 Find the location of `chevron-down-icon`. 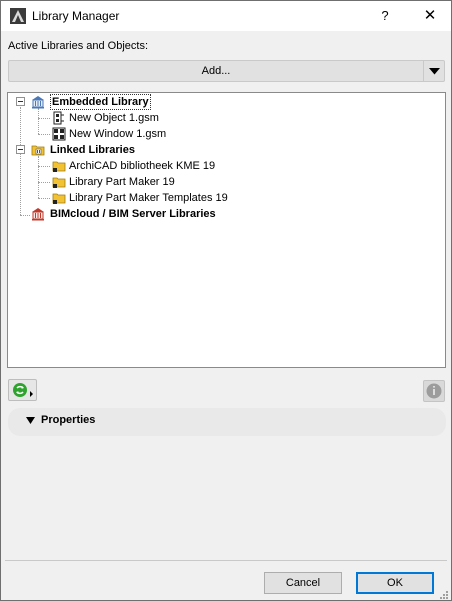

chevron-down-icon is located at coordinates (434, 71).